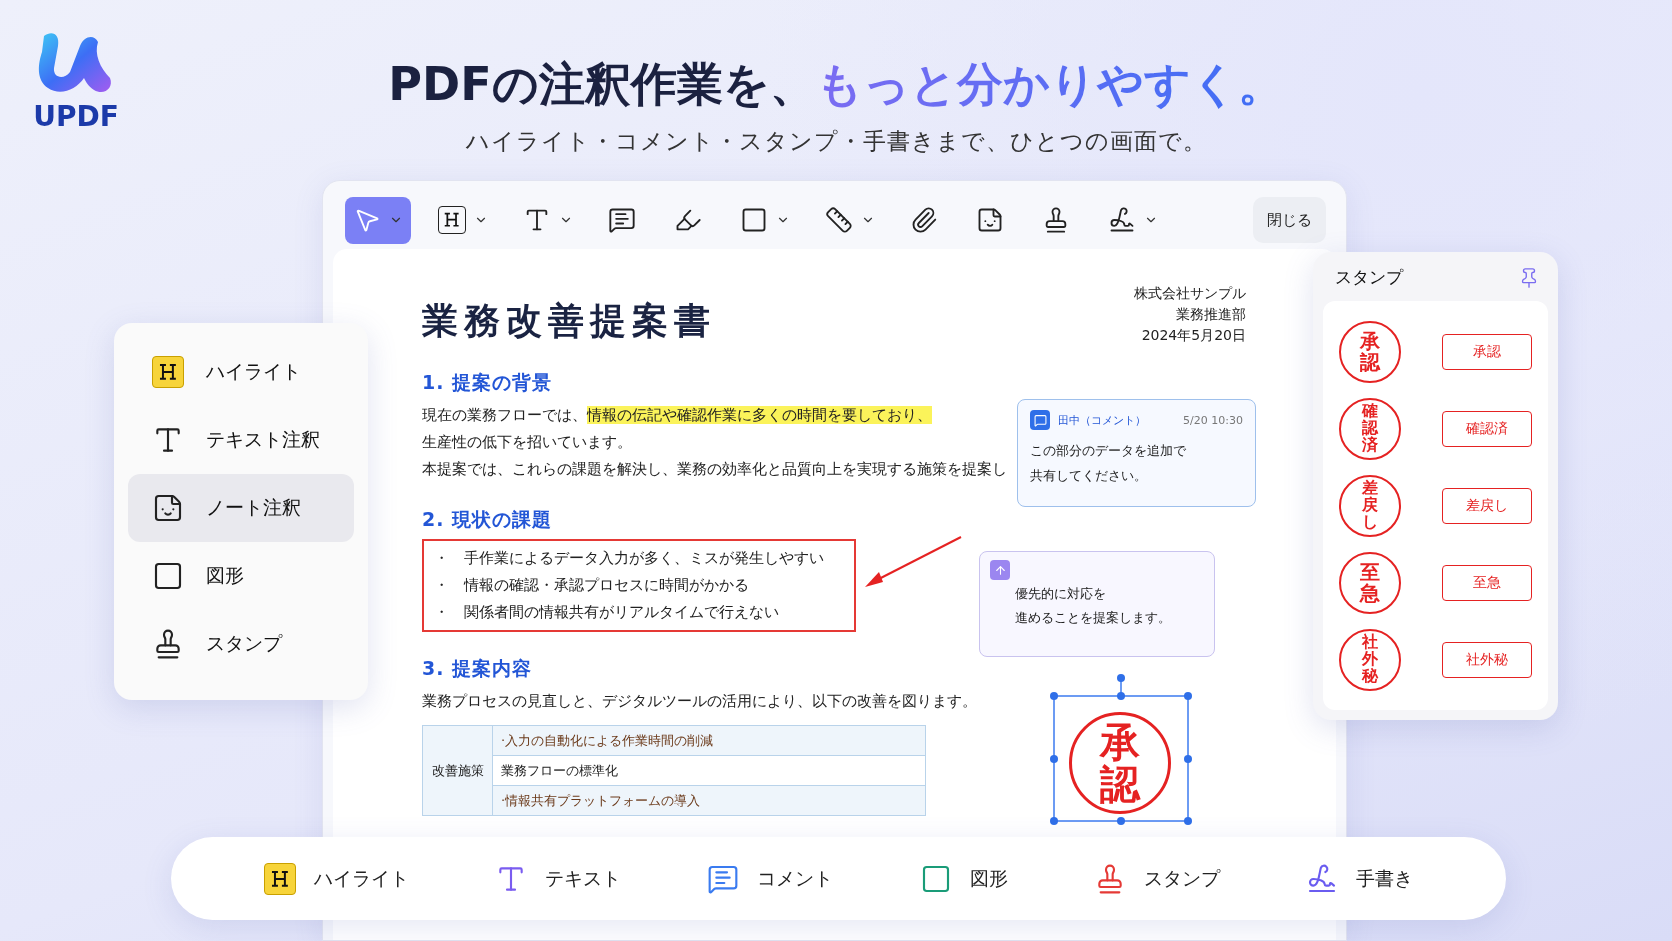  I want to click on stamp-button: 確認済, so click(1487, 428).